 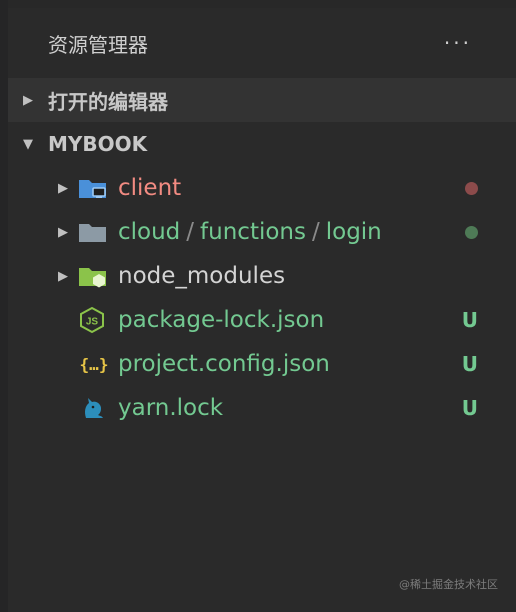 I want to click on json-icon: {…}, so click(x=96, y=364).